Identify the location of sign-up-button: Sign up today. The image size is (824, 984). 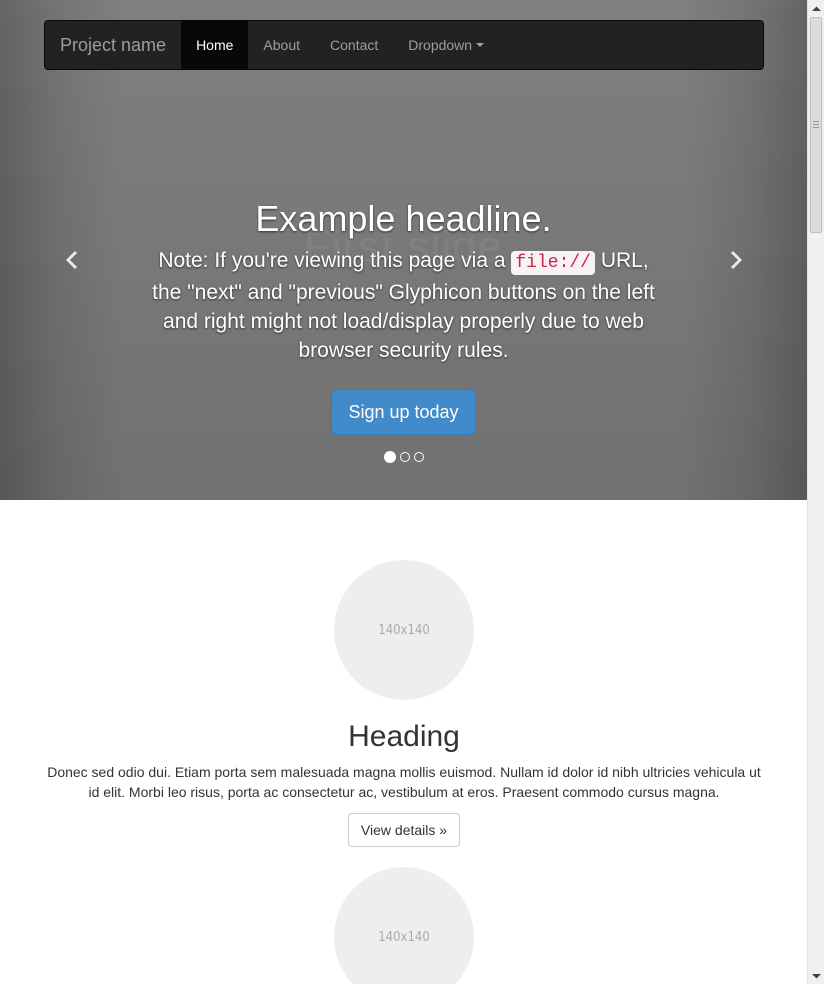
(403, 412).